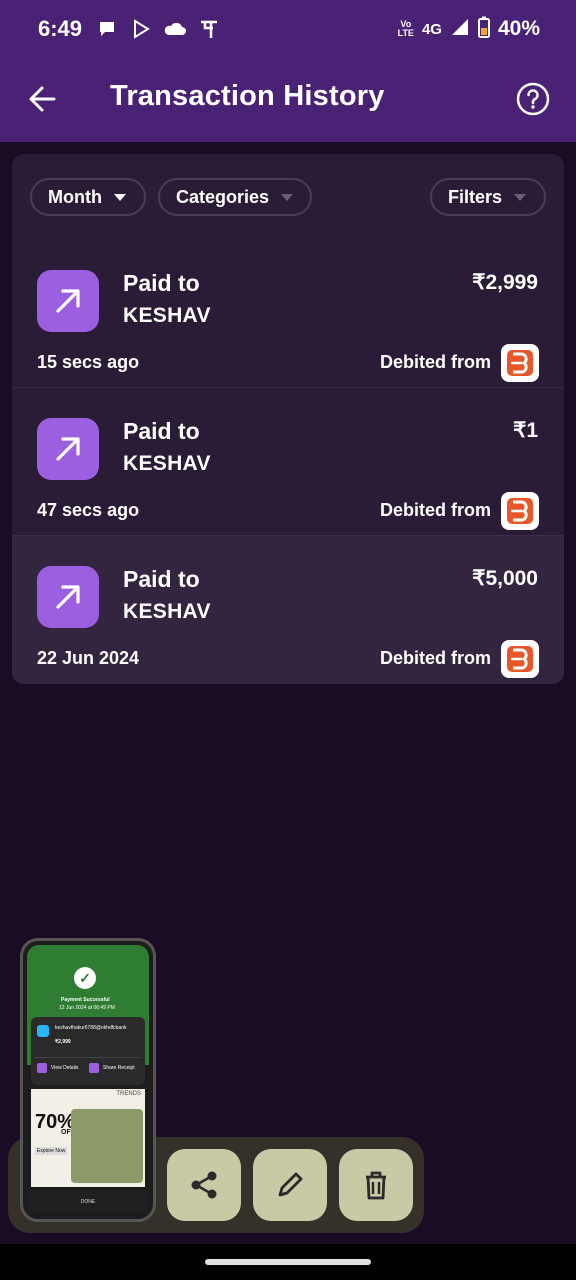  I want to click on transaction-time: 47 secs ago, so click(88, 510).